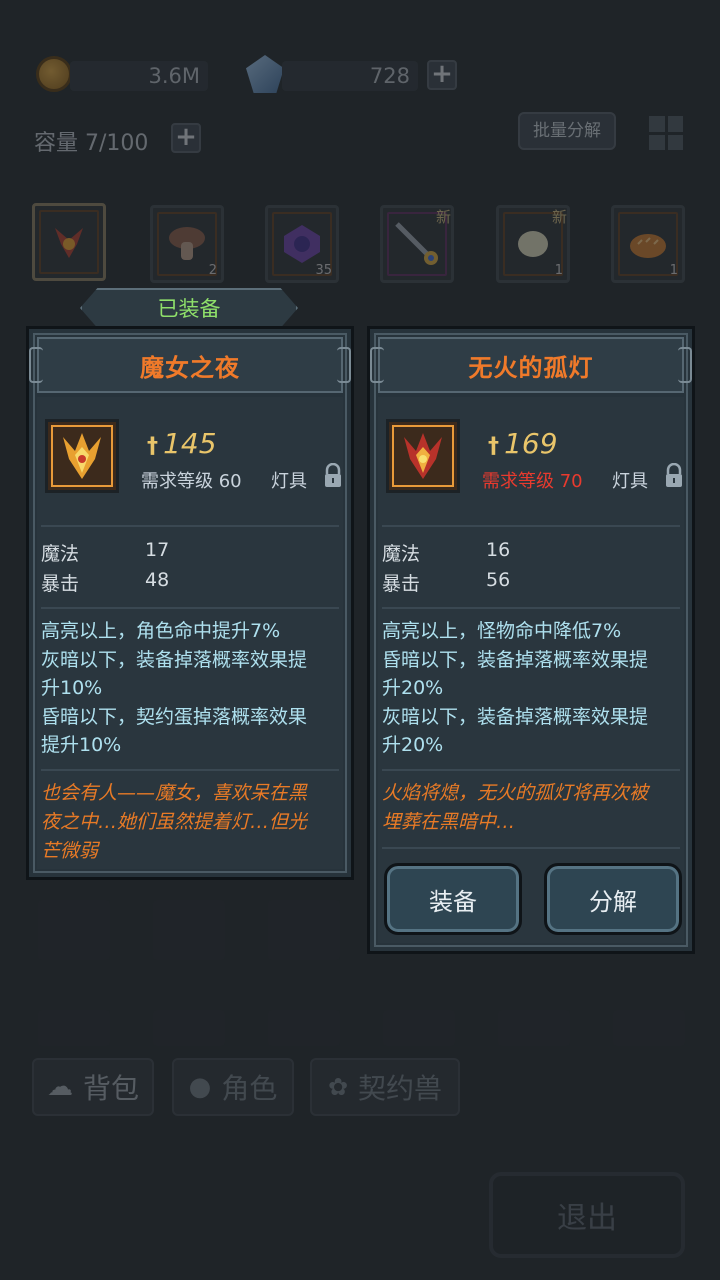 The height and width of the screenshot is (1280, 720). I want to click on gold-bar: 3.6M, so click(139, 76).